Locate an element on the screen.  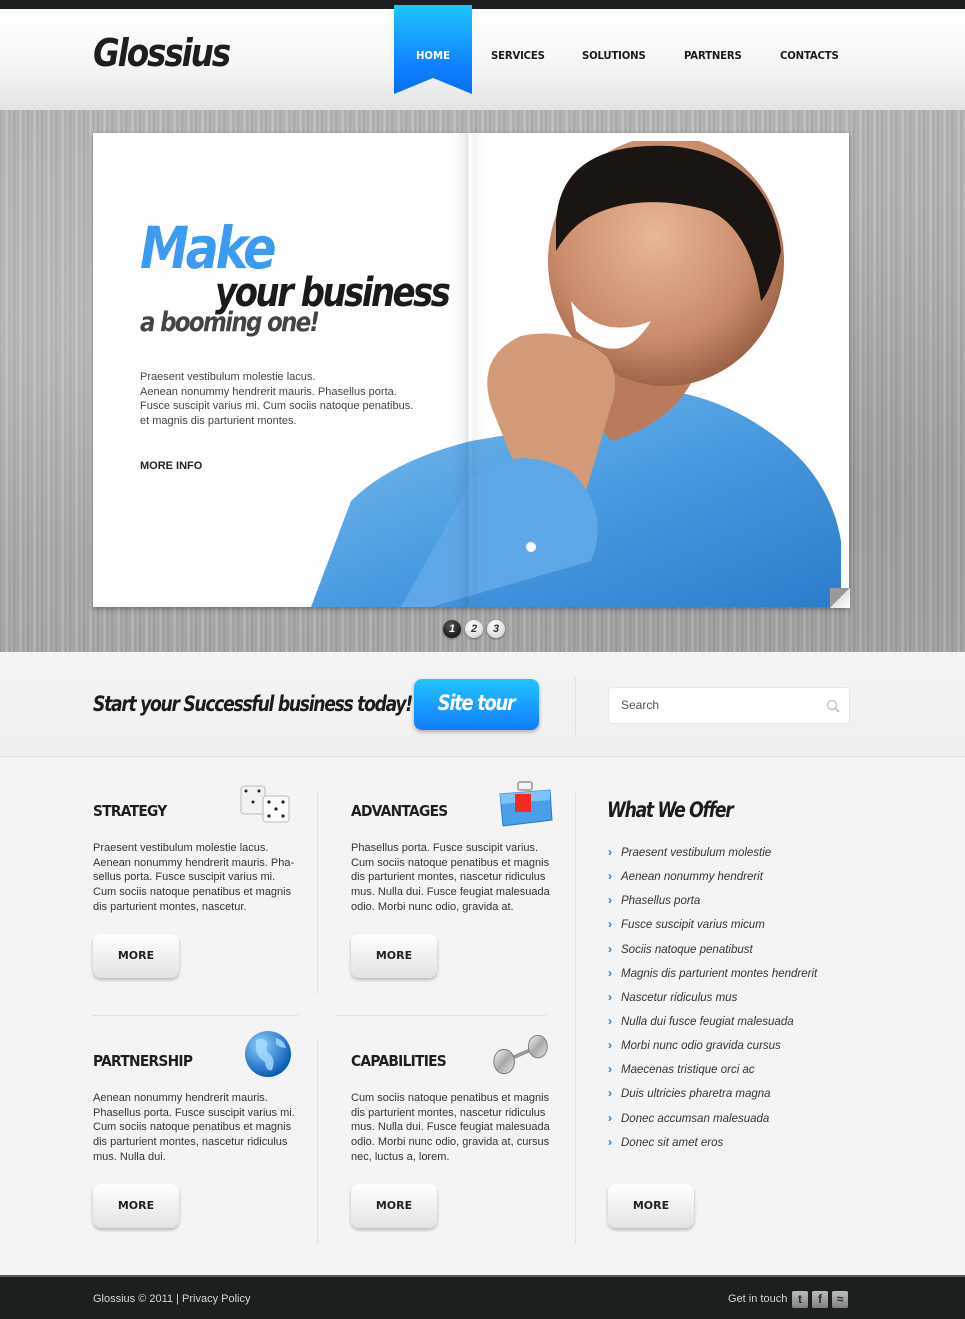
offer-item: Sociis natoque penatibust is located at coordinates (712, 955).